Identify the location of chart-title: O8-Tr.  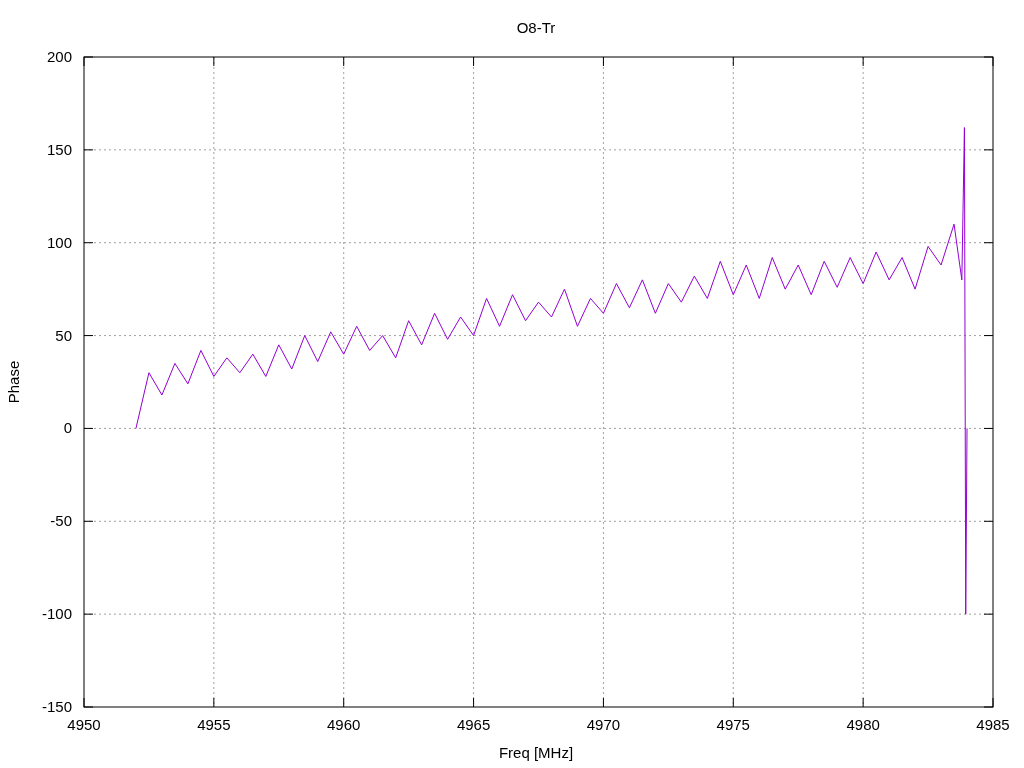
(536, 27).